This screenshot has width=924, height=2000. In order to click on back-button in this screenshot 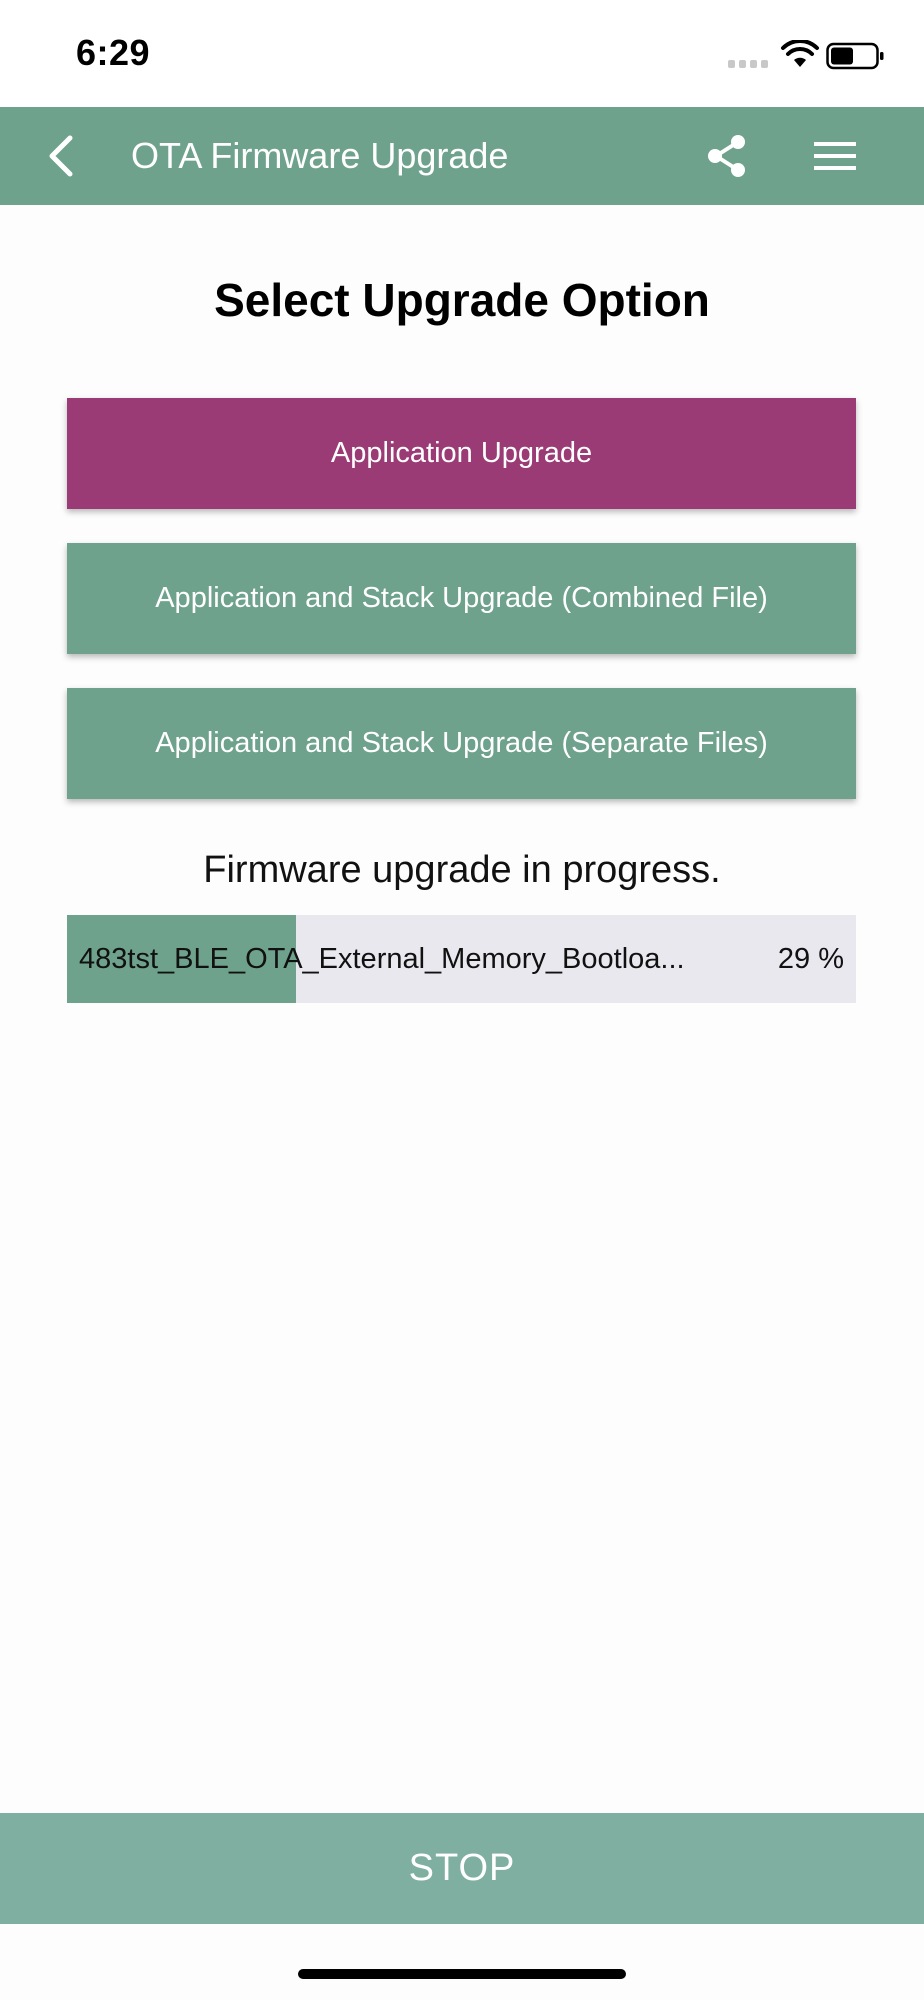, I will do `click(61, 156)`.